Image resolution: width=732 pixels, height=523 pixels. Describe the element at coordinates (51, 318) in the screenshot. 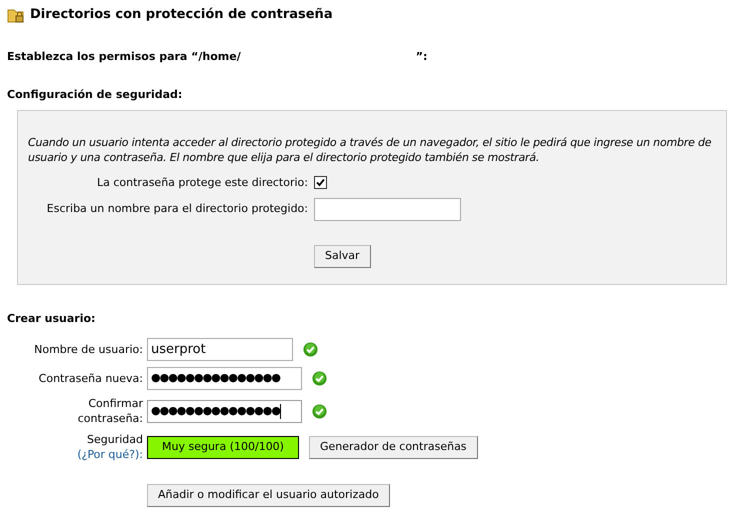

I see `section-heading: Crear usuario:` at that location.